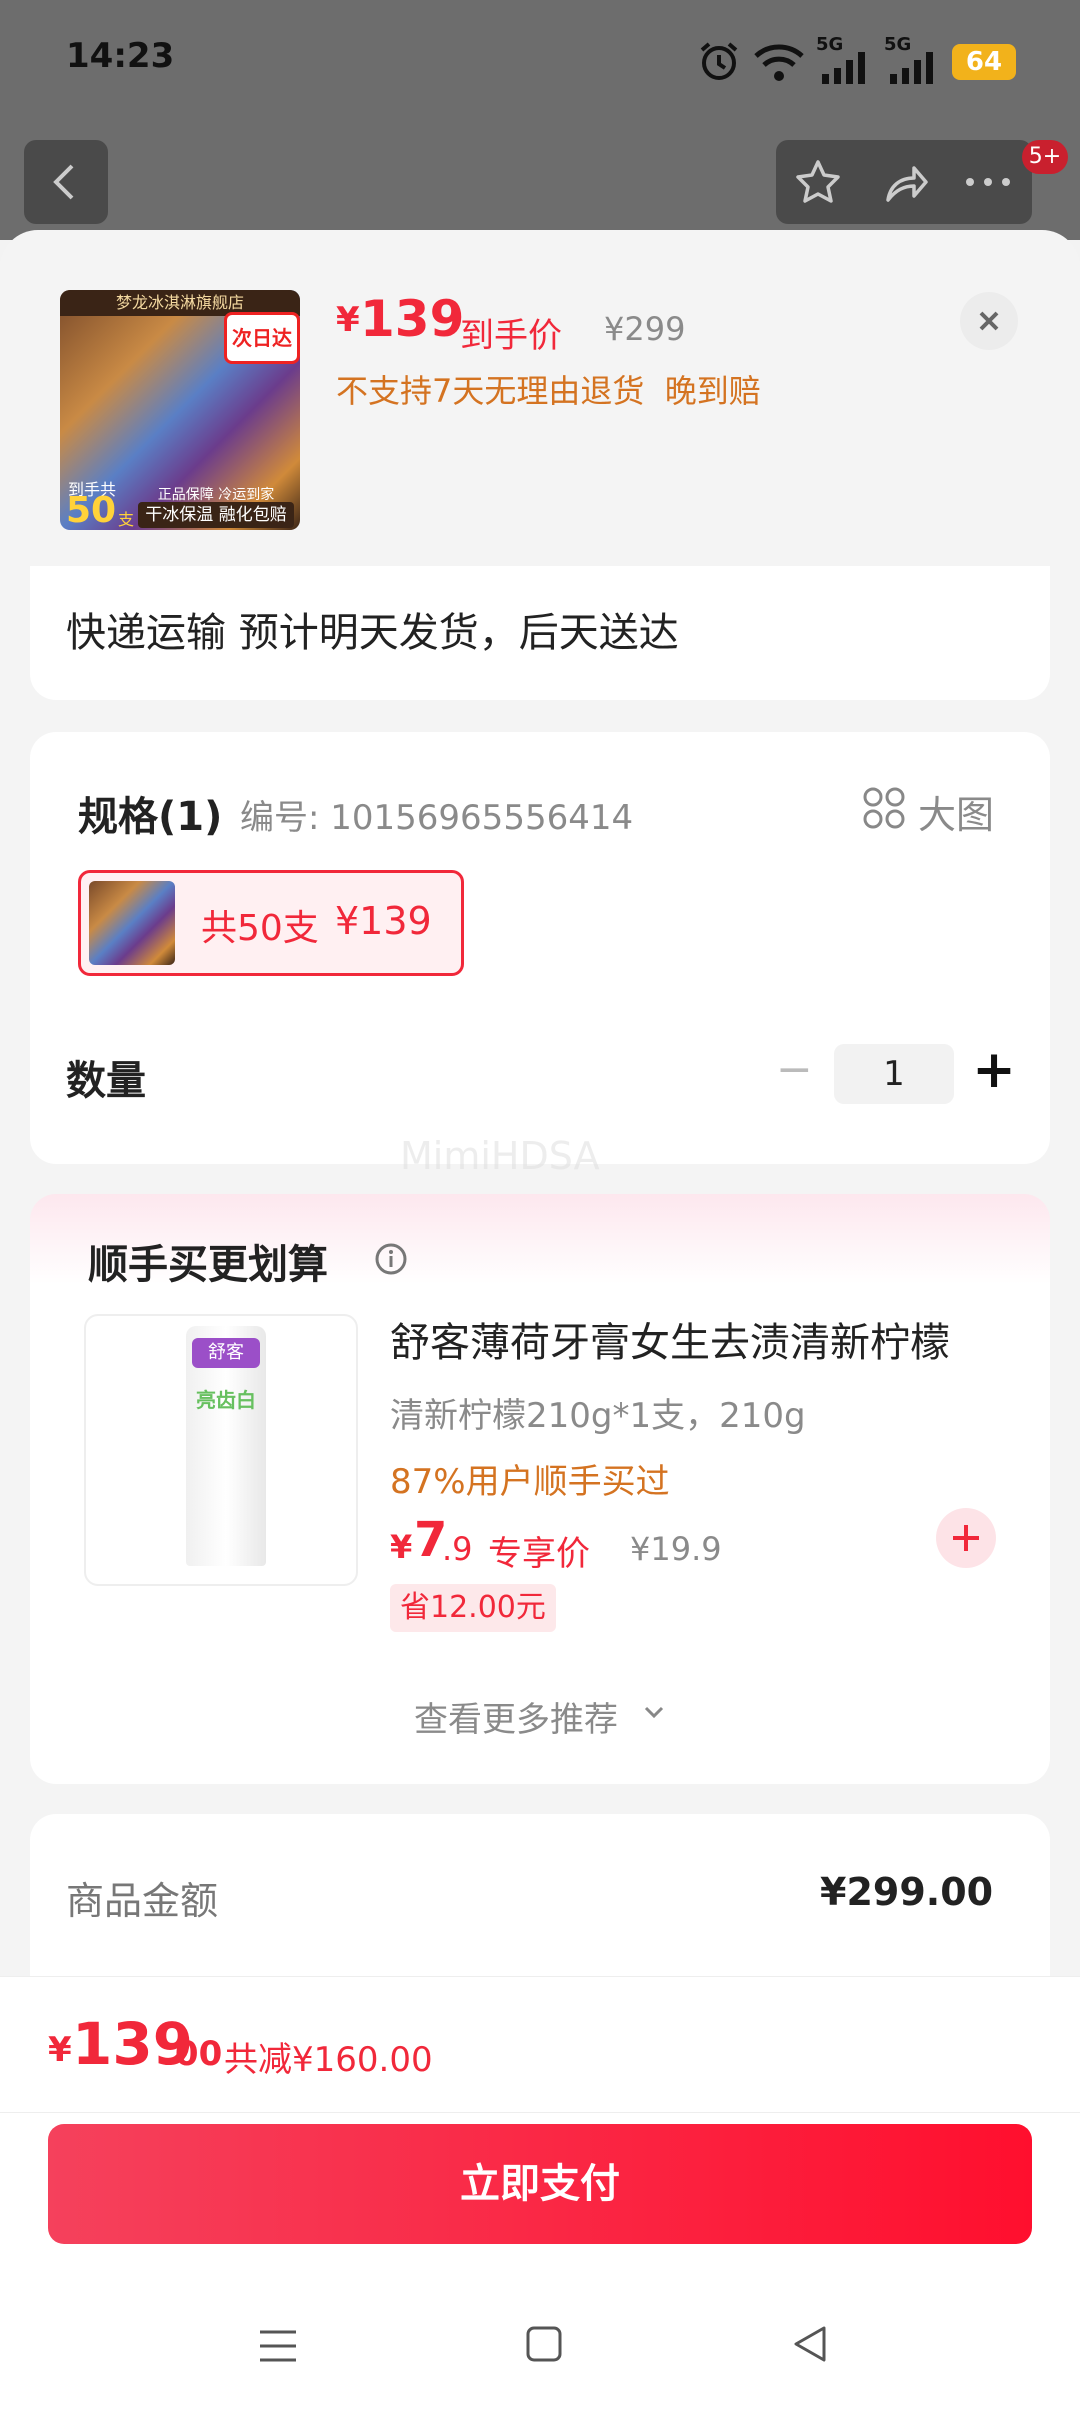 The width and height of the screenshot is (1080, 2413). I want to click on system-back-icon, so click(810, 2344).